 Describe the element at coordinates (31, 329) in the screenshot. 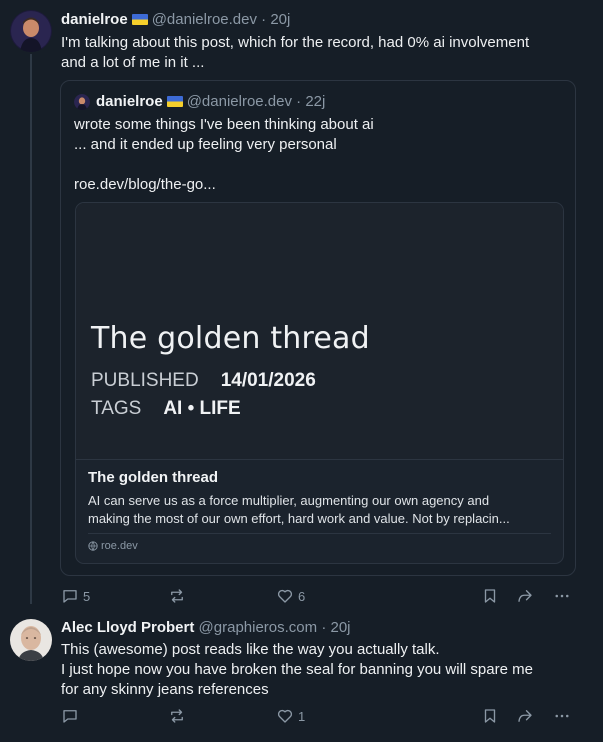

I see `thread-line` at that location.